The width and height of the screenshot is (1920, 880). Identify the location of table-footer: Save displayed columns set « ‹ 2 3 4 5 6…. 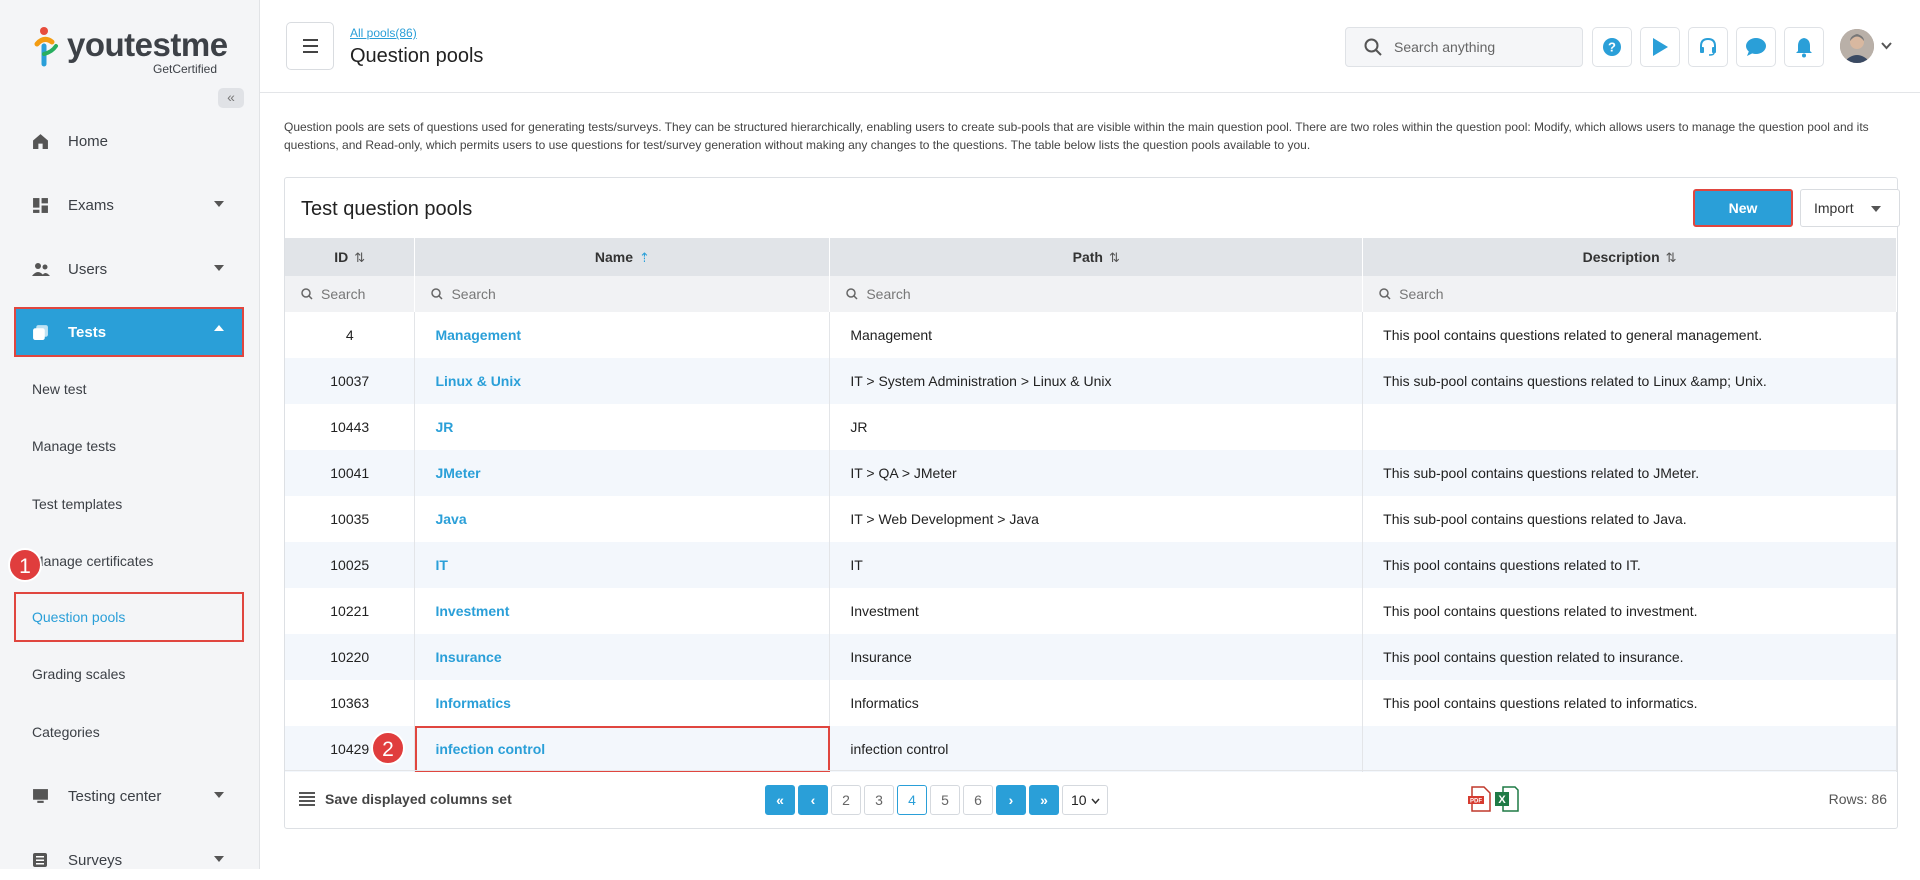
(1091, 799).